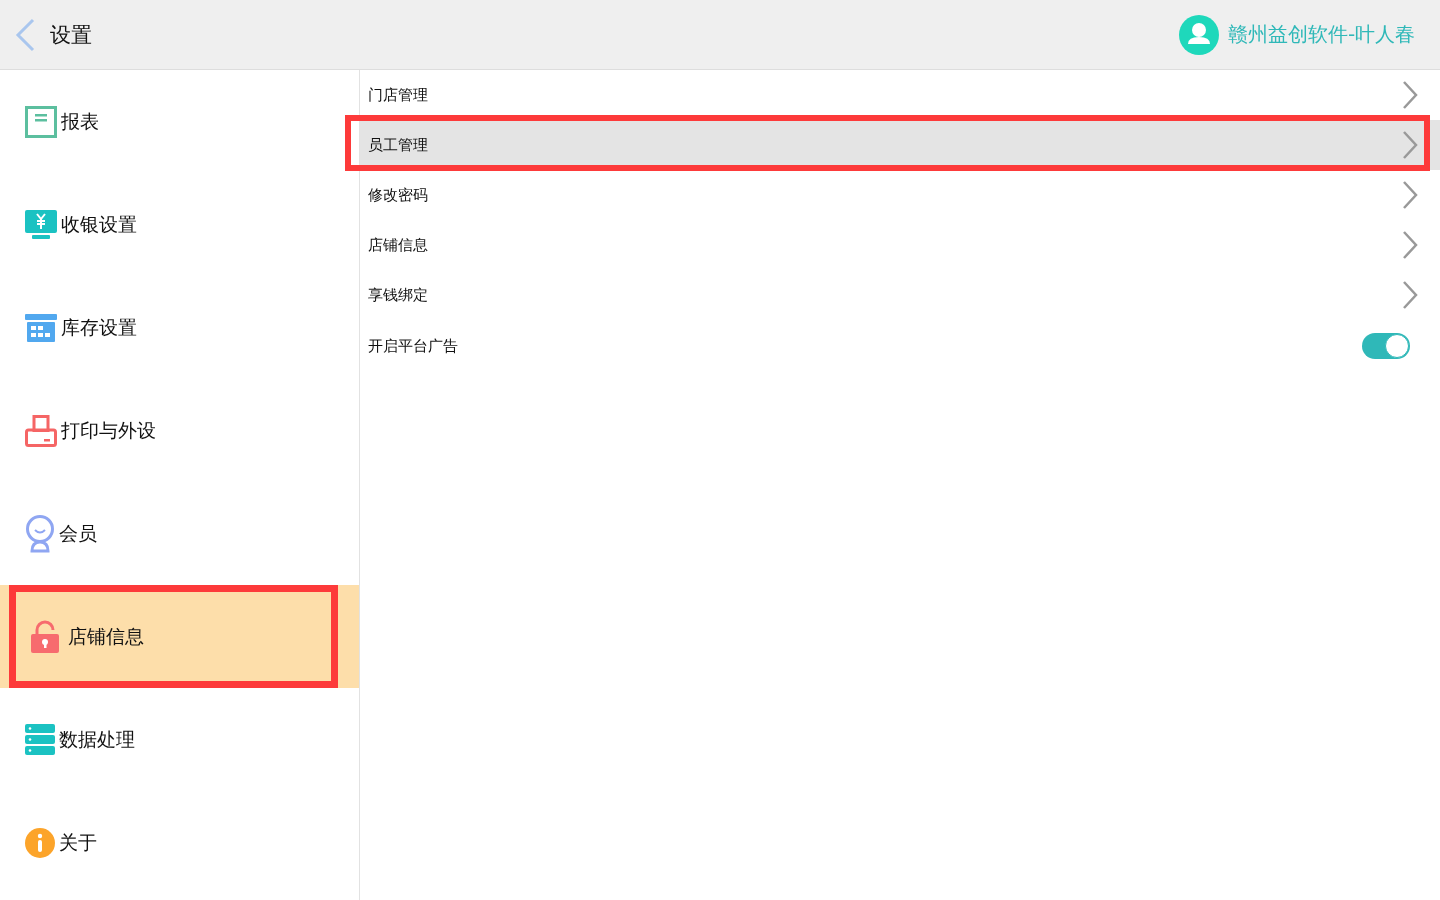 The height and width of the screenshot is (900, 1440). Describe the element at coordinates (40, 739) in the screenshot. I see `server-icon` at that location.